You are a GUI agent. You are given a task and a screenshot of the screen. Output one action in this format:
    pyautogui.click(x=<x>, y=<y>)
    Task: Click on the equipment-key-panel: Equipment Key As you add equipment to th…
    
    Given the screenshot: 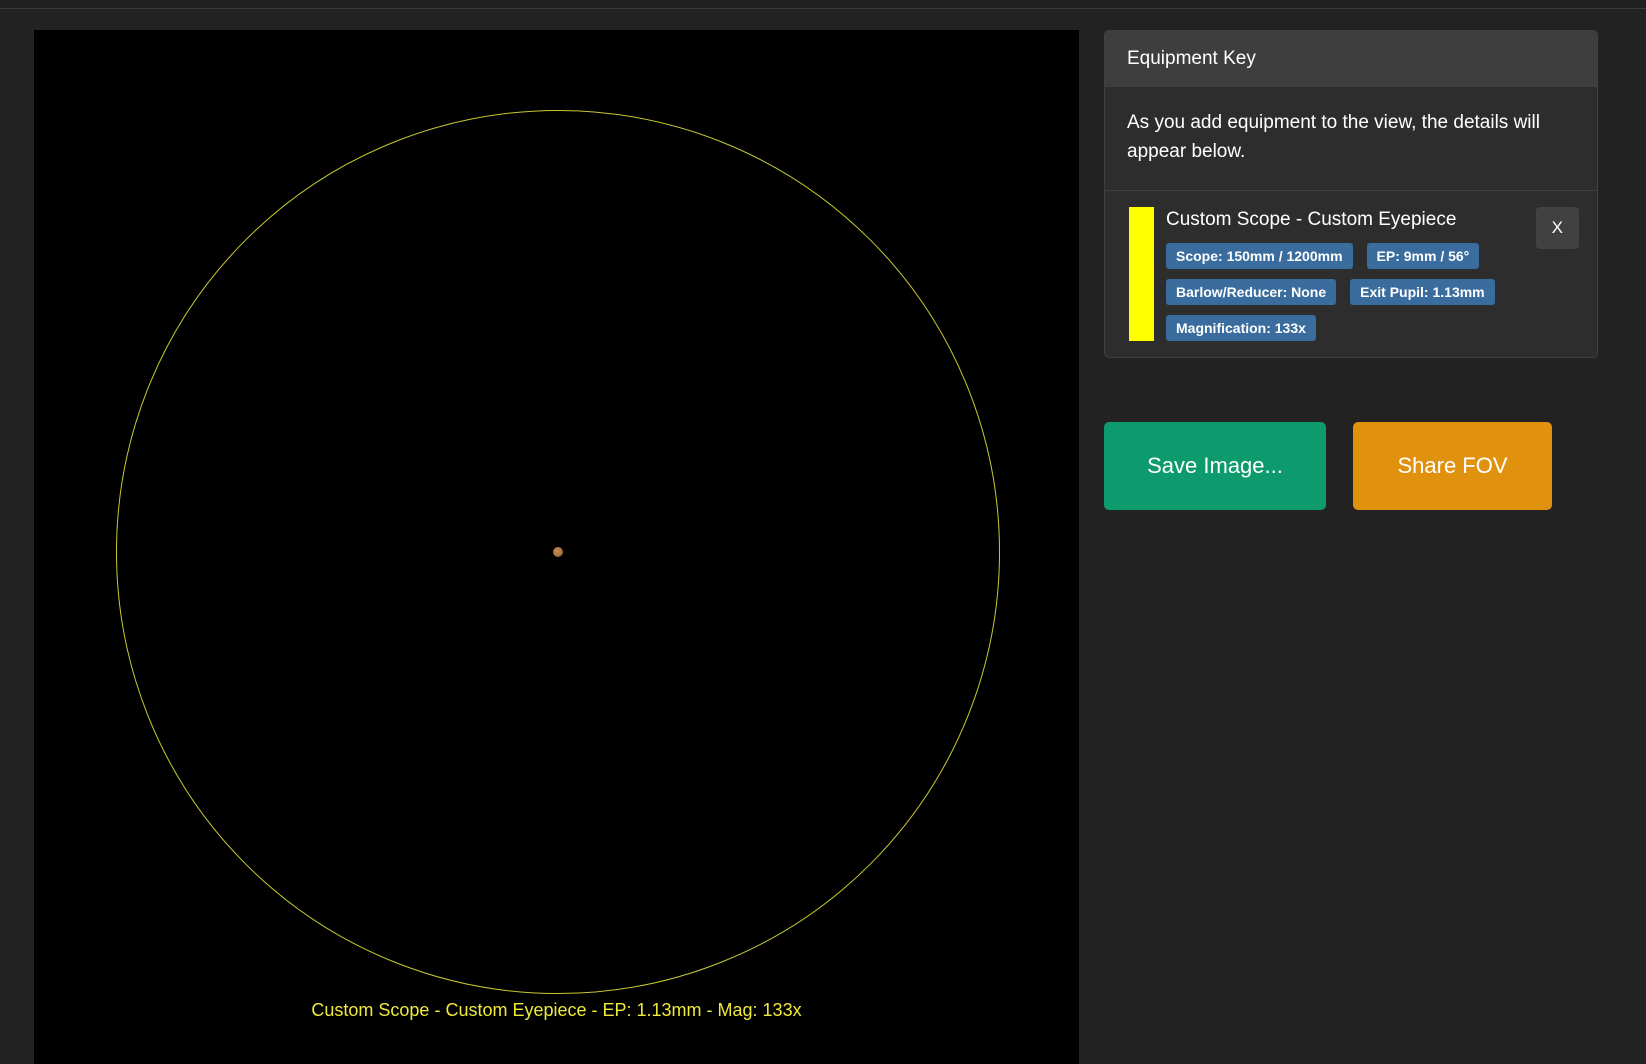 What is the action you would take?
    pyautogui.click(x=1351, y=194)
    